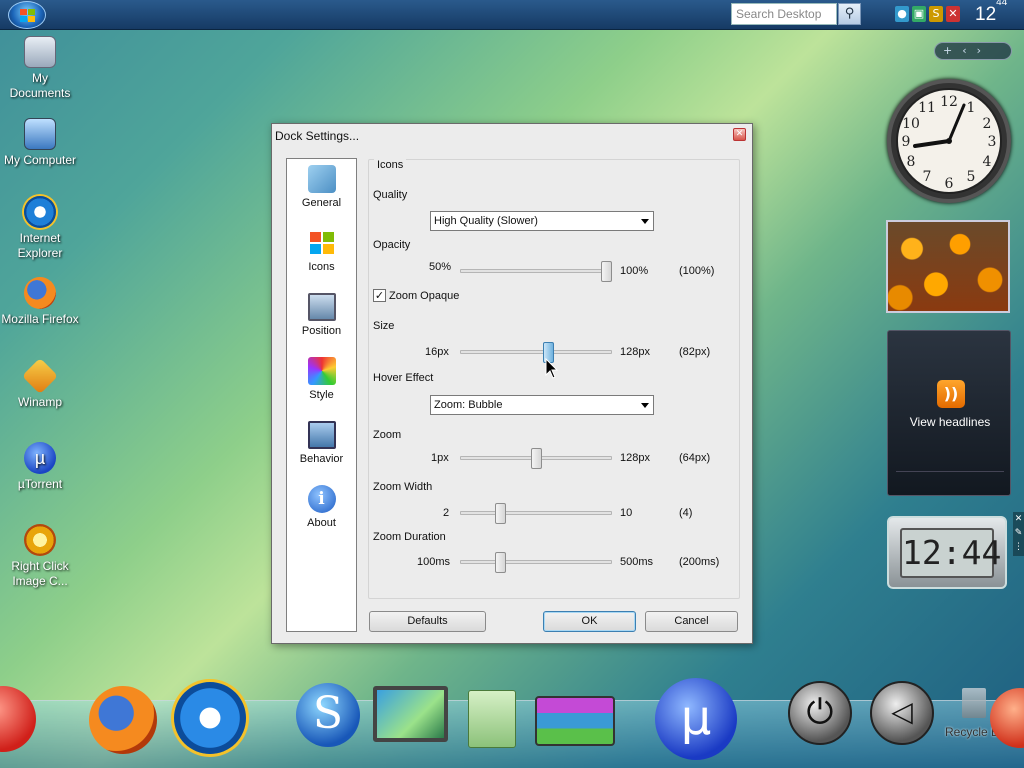  Describe the element at coordinates (695, 352) in the screenshot. I see `size-value: (82px)` at that location.